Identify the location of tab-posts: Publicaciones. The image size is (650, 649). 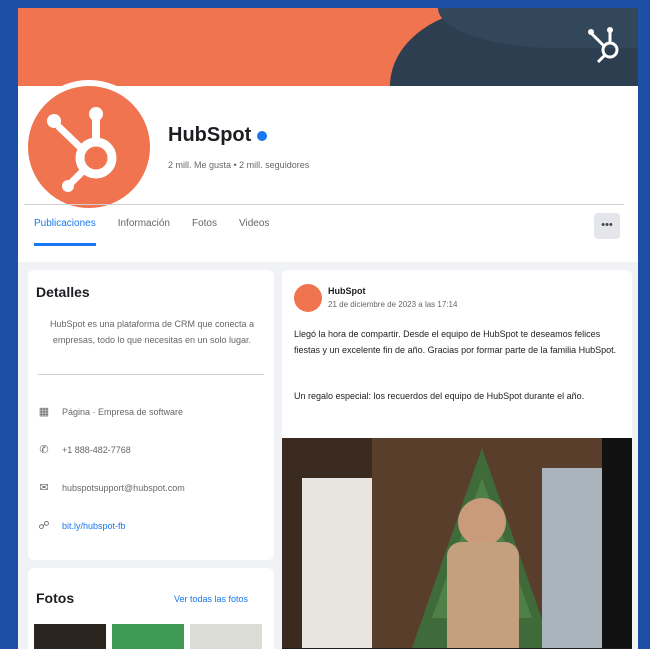
(65, 232).